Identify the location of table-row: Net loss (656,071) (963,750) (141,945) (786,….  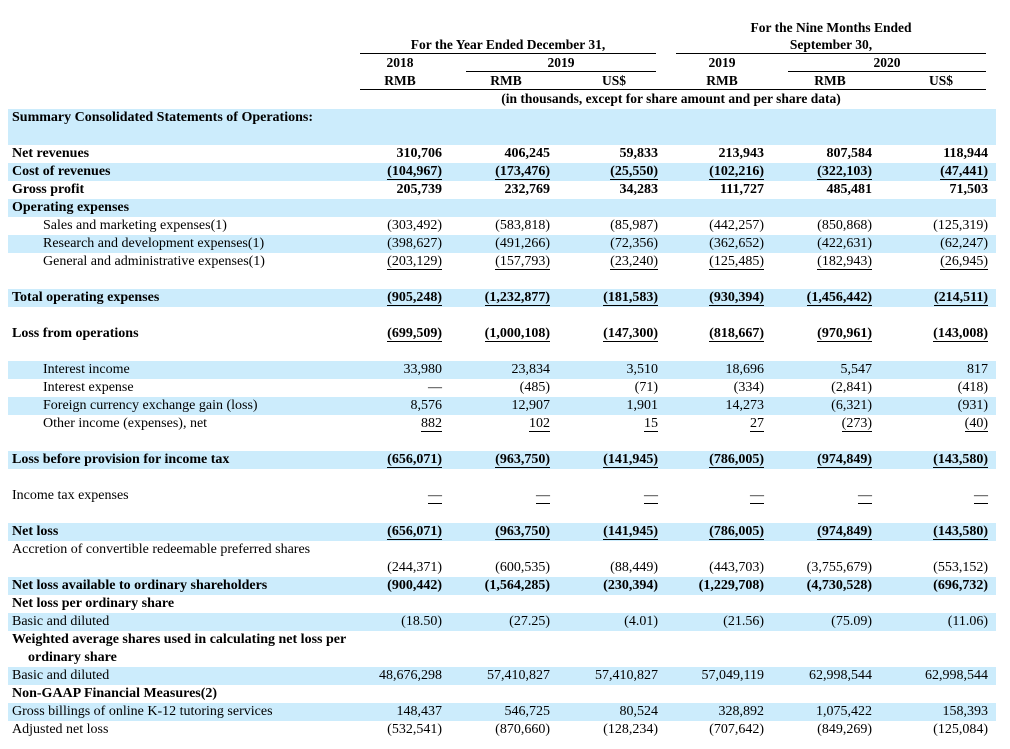
(502, 532).